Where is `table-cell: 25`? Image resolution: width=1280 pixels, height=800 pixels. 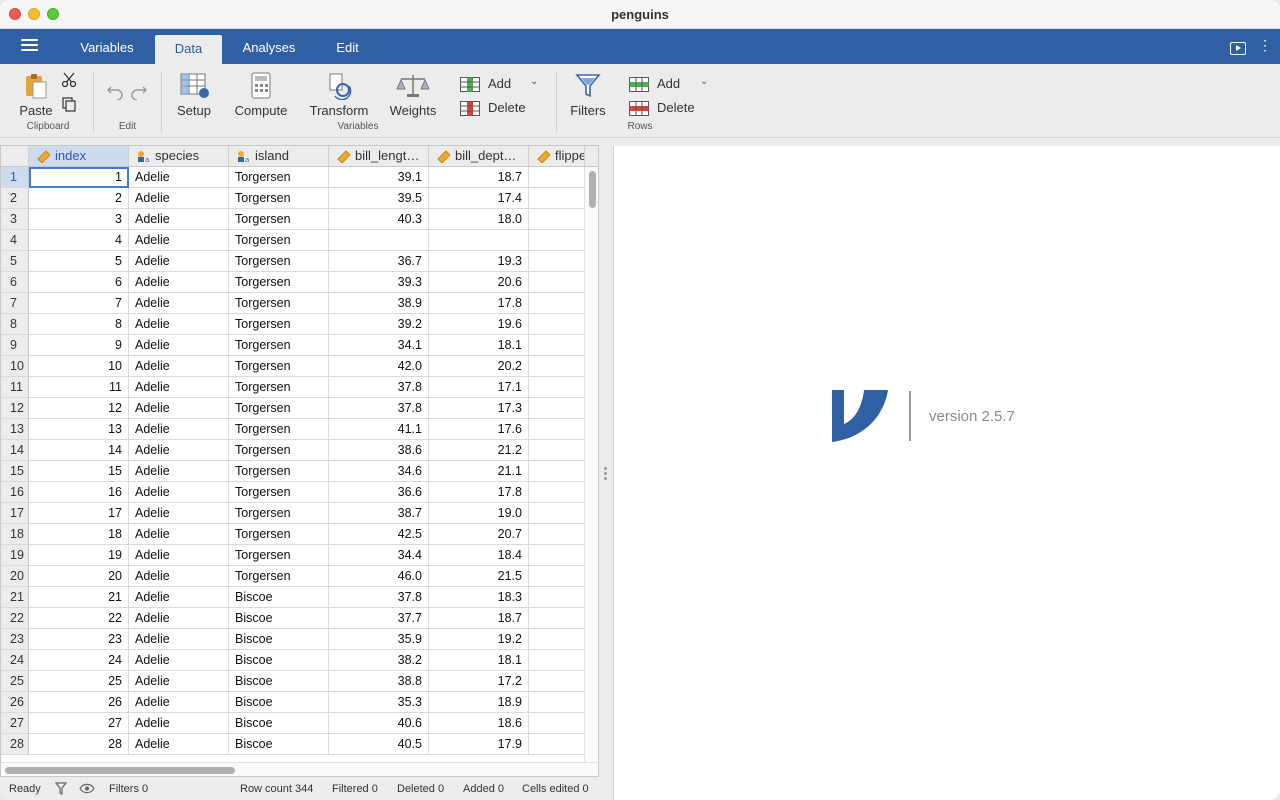
table-cell: 25 is located at coordinates (79, 681).